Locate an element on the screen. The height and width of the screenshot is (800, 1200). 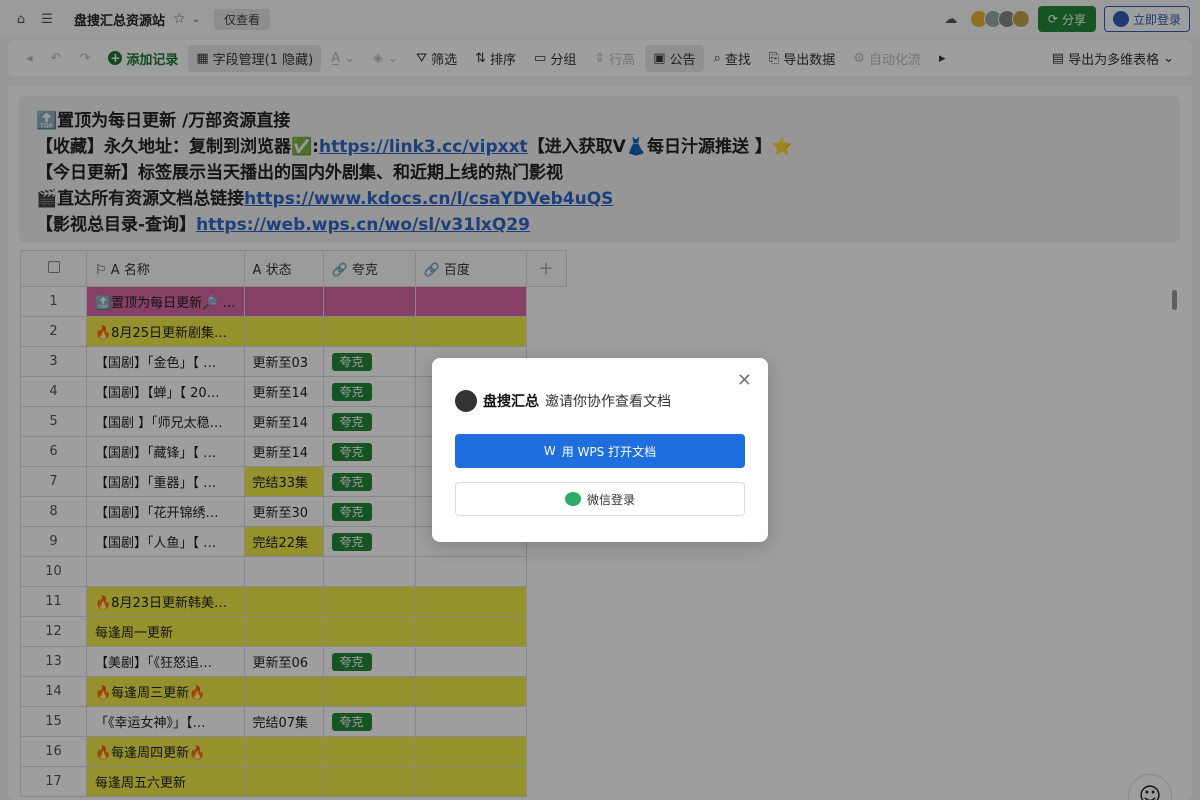
close-icon: ✕ is located at coordinates (744, 380).